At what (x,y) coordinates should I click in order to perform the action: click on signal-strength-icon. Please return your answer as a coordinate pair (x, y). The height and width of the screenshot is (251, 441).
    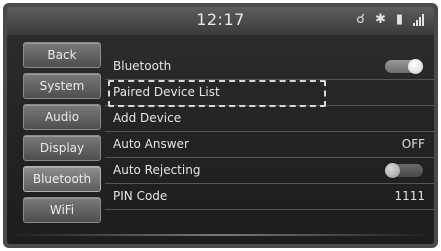
    Looking at the image, I should click on (418, 20).